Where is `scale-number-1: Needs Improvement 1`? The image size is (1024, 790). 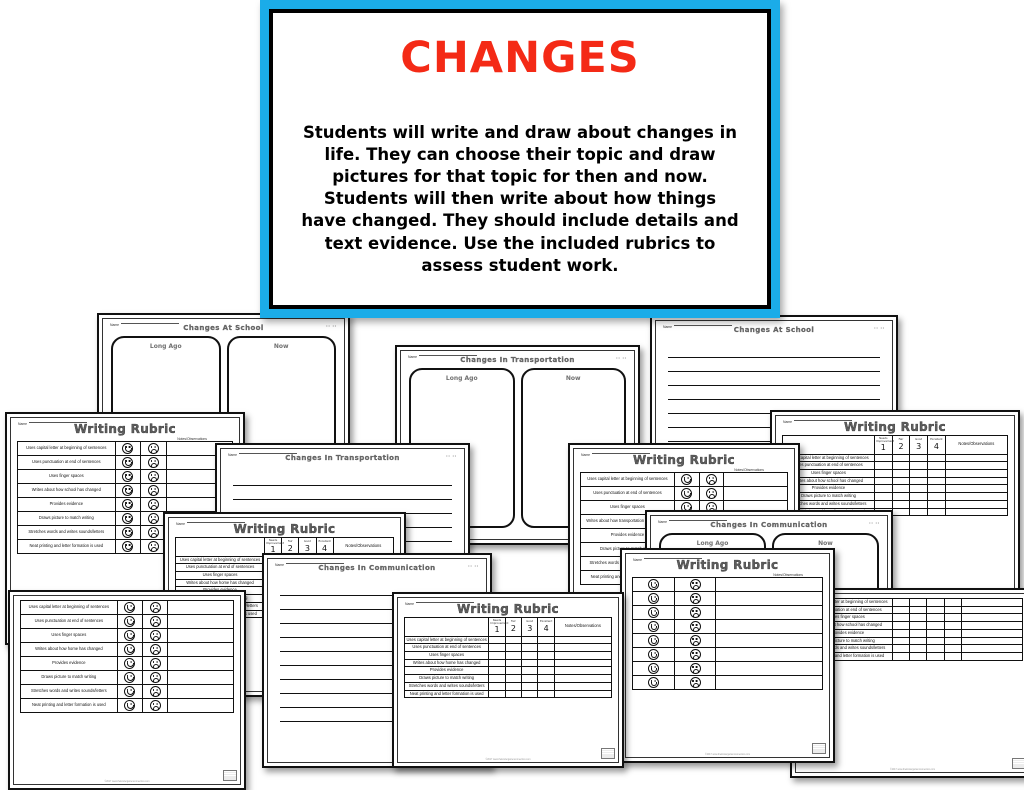 scale-number-1: Needs Improvement 1 is located at coordinates (498, 627).